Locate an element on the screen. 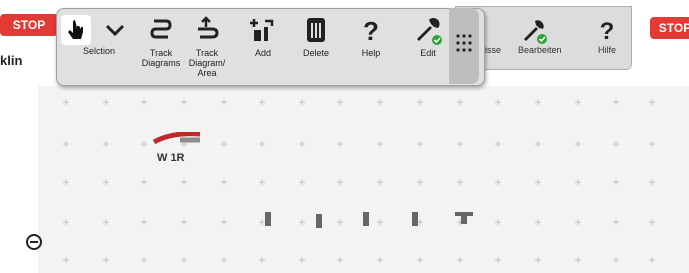 This screenshot has height=273, width=689. back-item-bearbeiten: Bearbeiten is located at coordinates (540, 35).